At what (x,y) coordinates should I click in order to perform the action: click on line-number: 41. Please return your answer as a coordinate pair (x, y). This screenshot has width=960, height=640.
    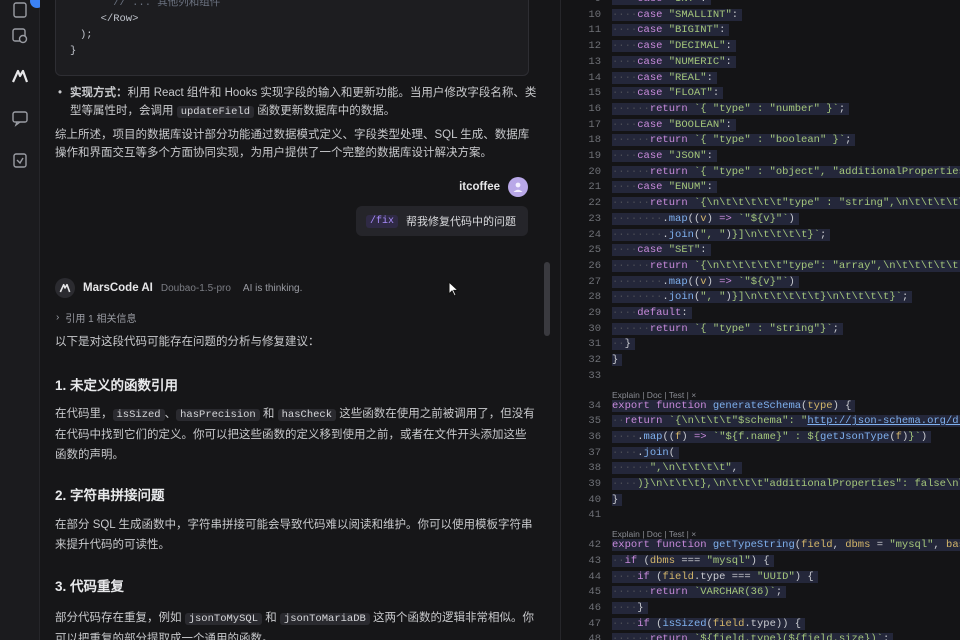
    Looking at the image, I should click on (594, 515).